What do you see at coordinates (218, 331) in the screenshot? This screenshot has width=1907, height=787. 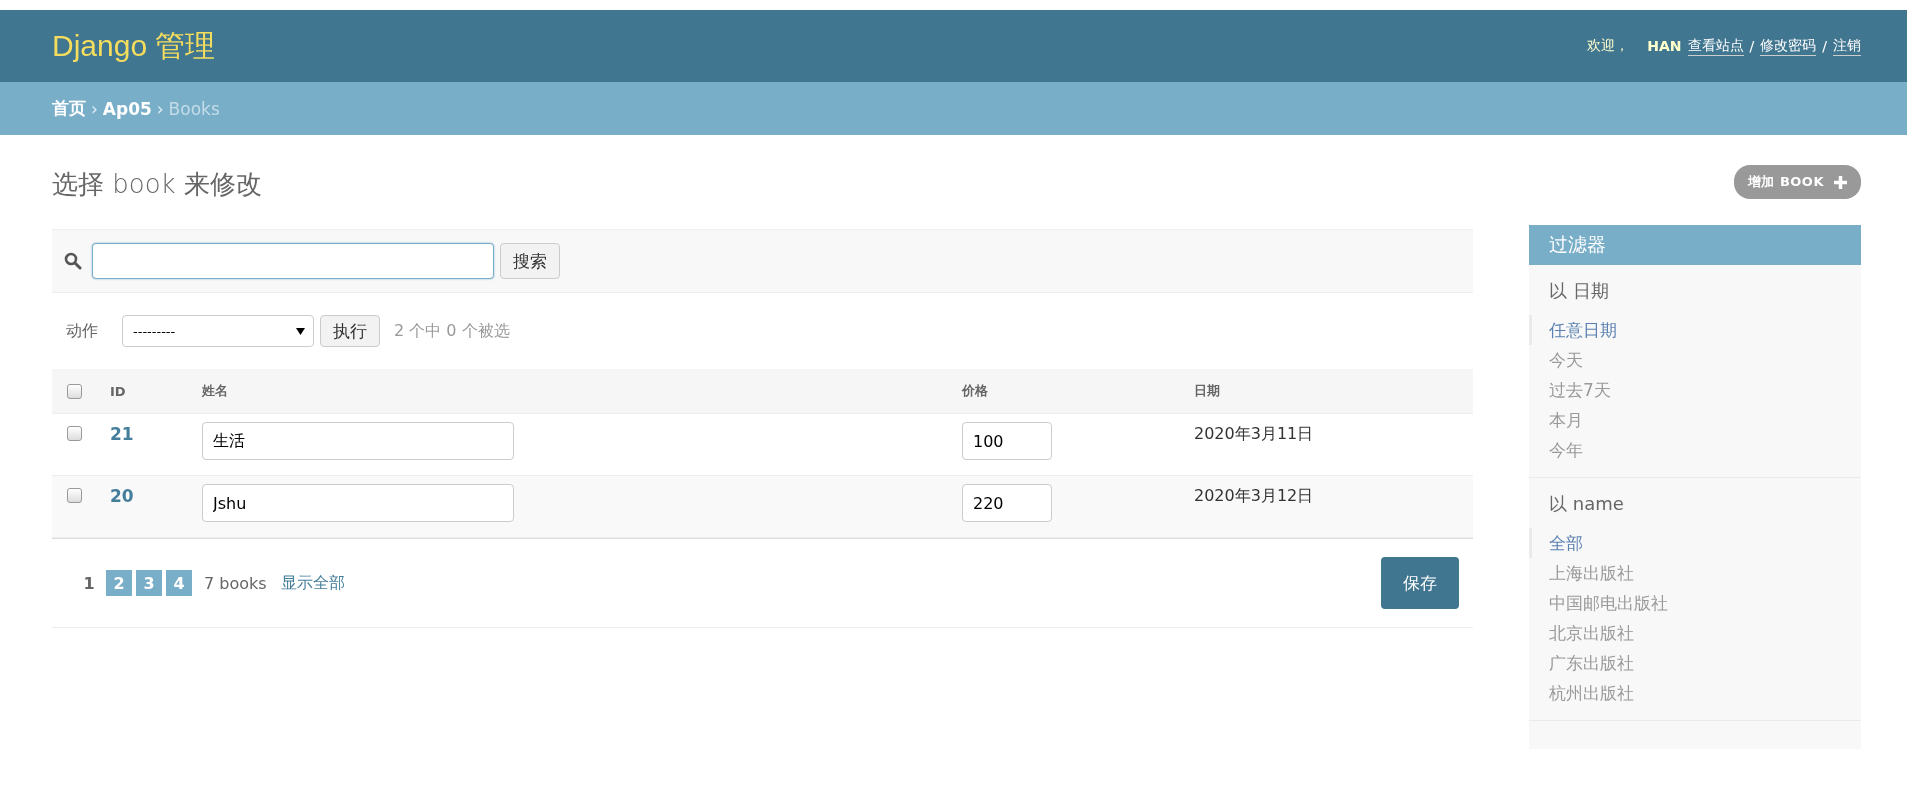 I see `action-select: ---------` at bounding box center [218, 331].